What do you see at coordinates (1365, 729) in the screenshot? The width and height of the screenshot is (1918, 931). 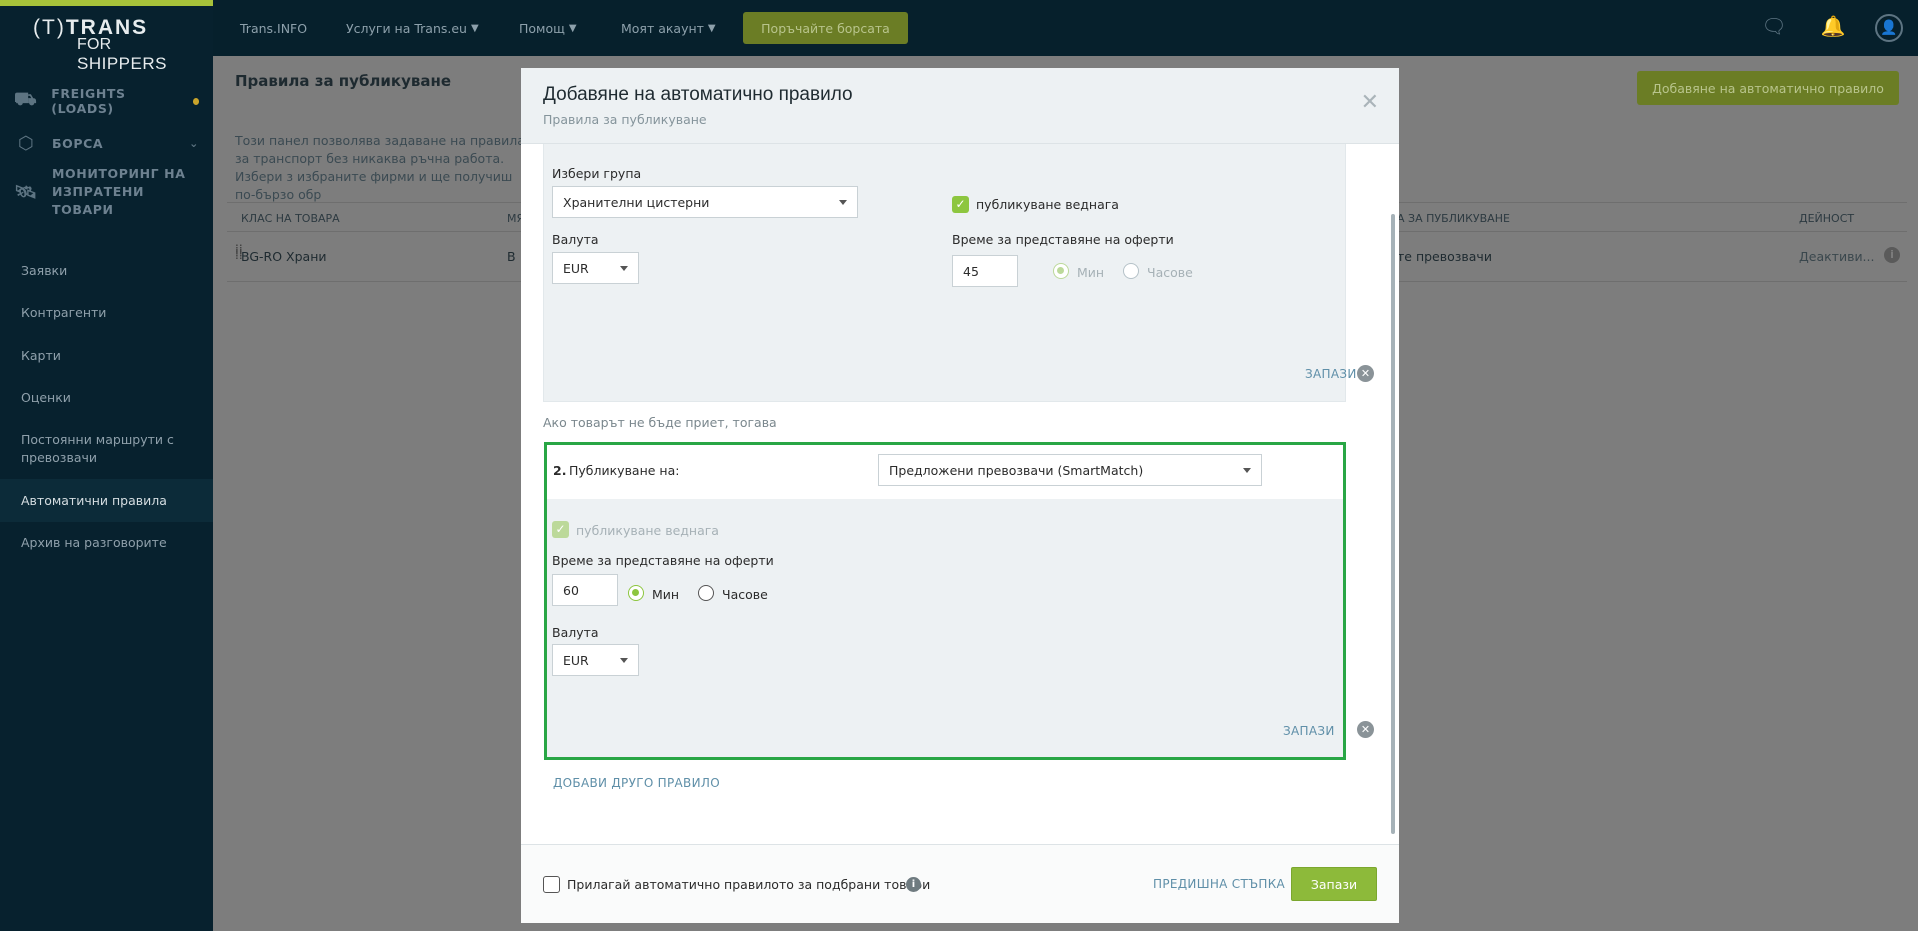 I see `remove-rule-2-icon: ✕` at bounding box center [1365, 729].